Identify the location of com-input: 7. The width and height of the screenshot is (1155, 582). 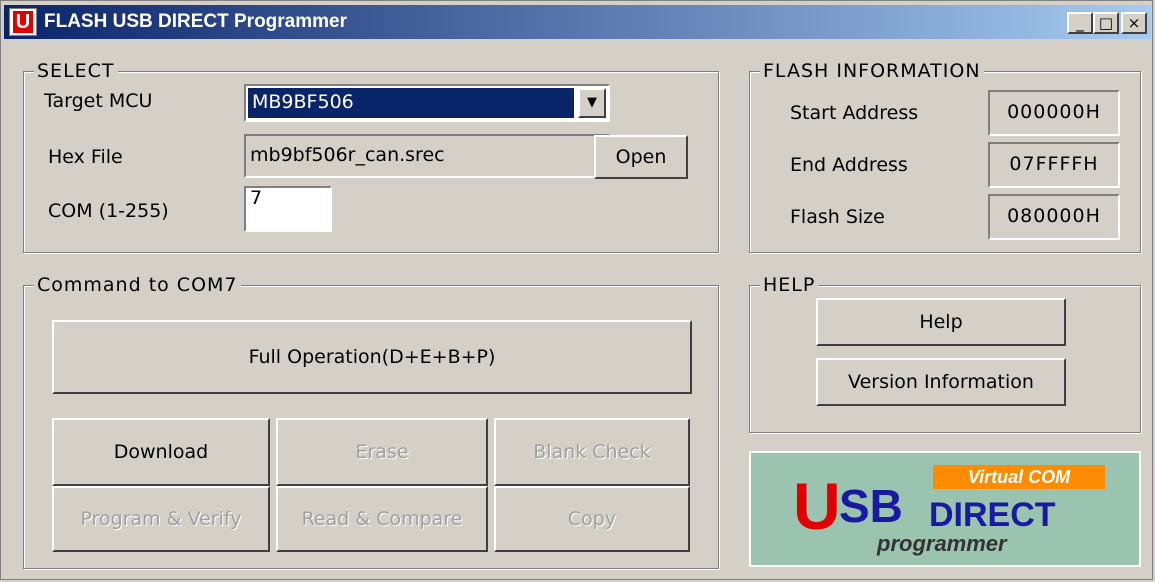
(288, 209).